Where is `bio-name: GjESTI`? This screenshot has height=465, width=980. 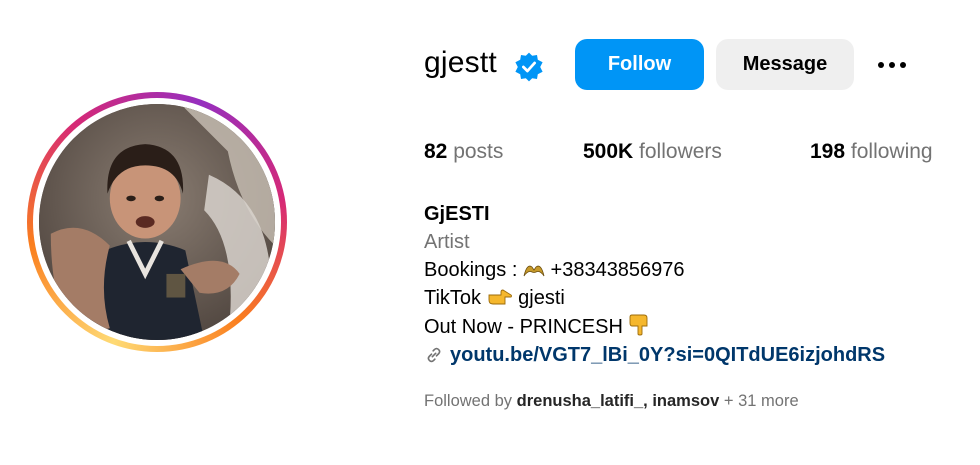 bio-name: GjESTI is located at coordinates (457, 214).